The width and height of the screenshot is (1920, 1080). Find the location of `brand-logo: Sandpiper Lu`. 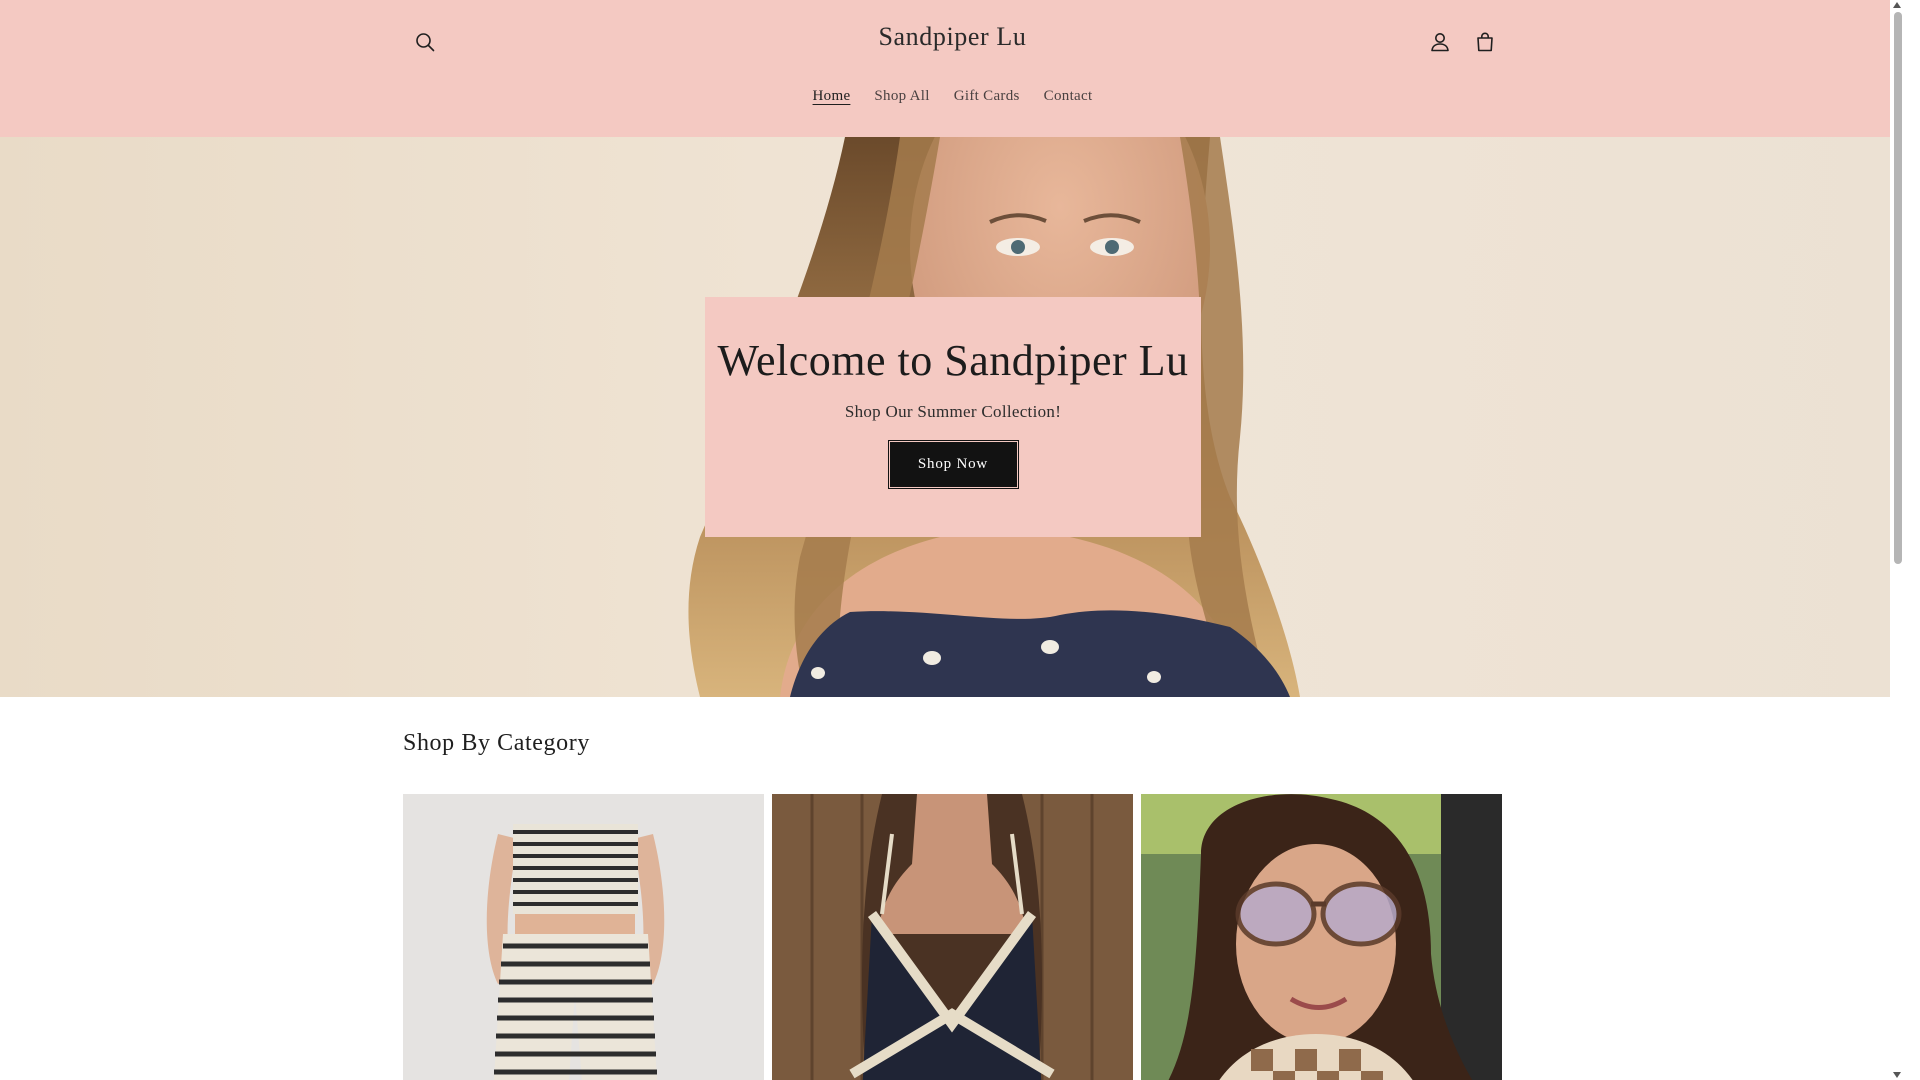

brand-logo: Sandpiper Lu is located at coordinates (952, 36).